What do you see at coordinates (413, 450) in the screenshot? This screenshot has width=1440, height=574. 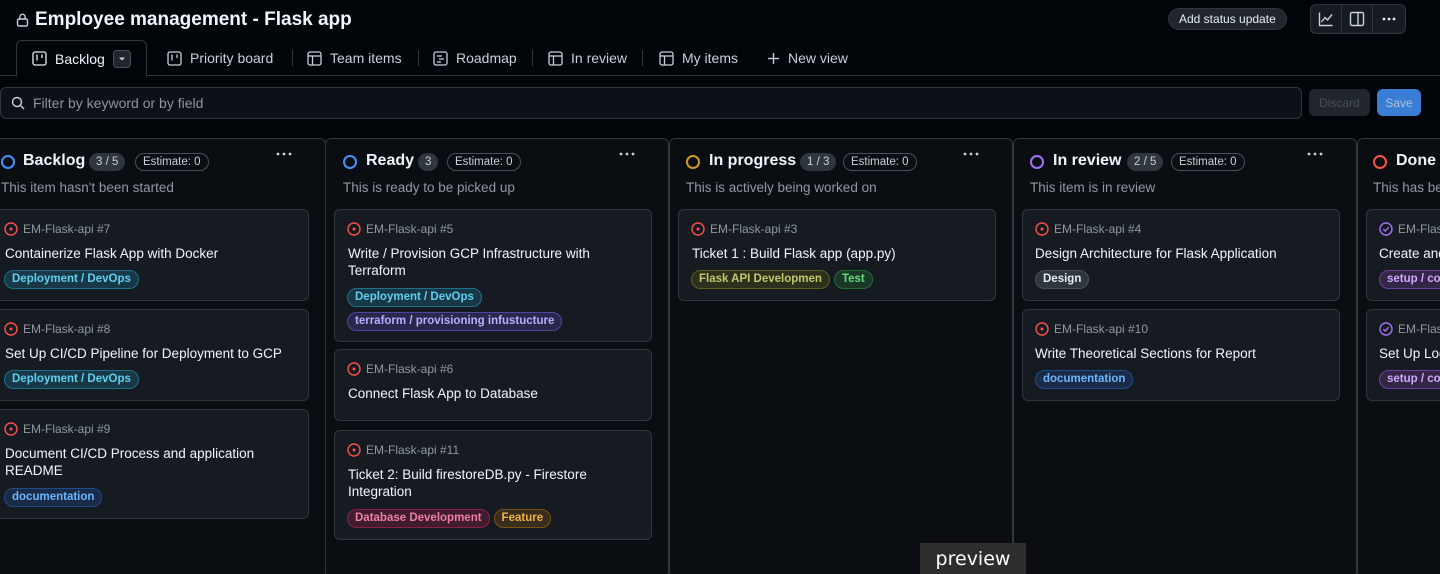 I see `card-ref: EM-Flask-api #11` at bounding box center [413, 450].